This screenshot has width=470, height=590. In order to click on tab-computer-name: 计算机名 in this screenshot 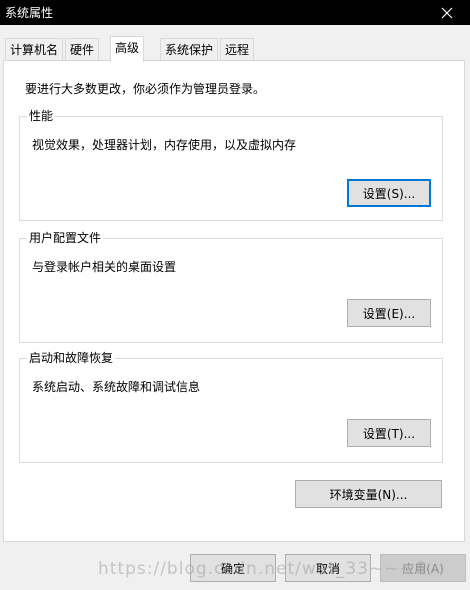, I will do `click(34, 49)`.